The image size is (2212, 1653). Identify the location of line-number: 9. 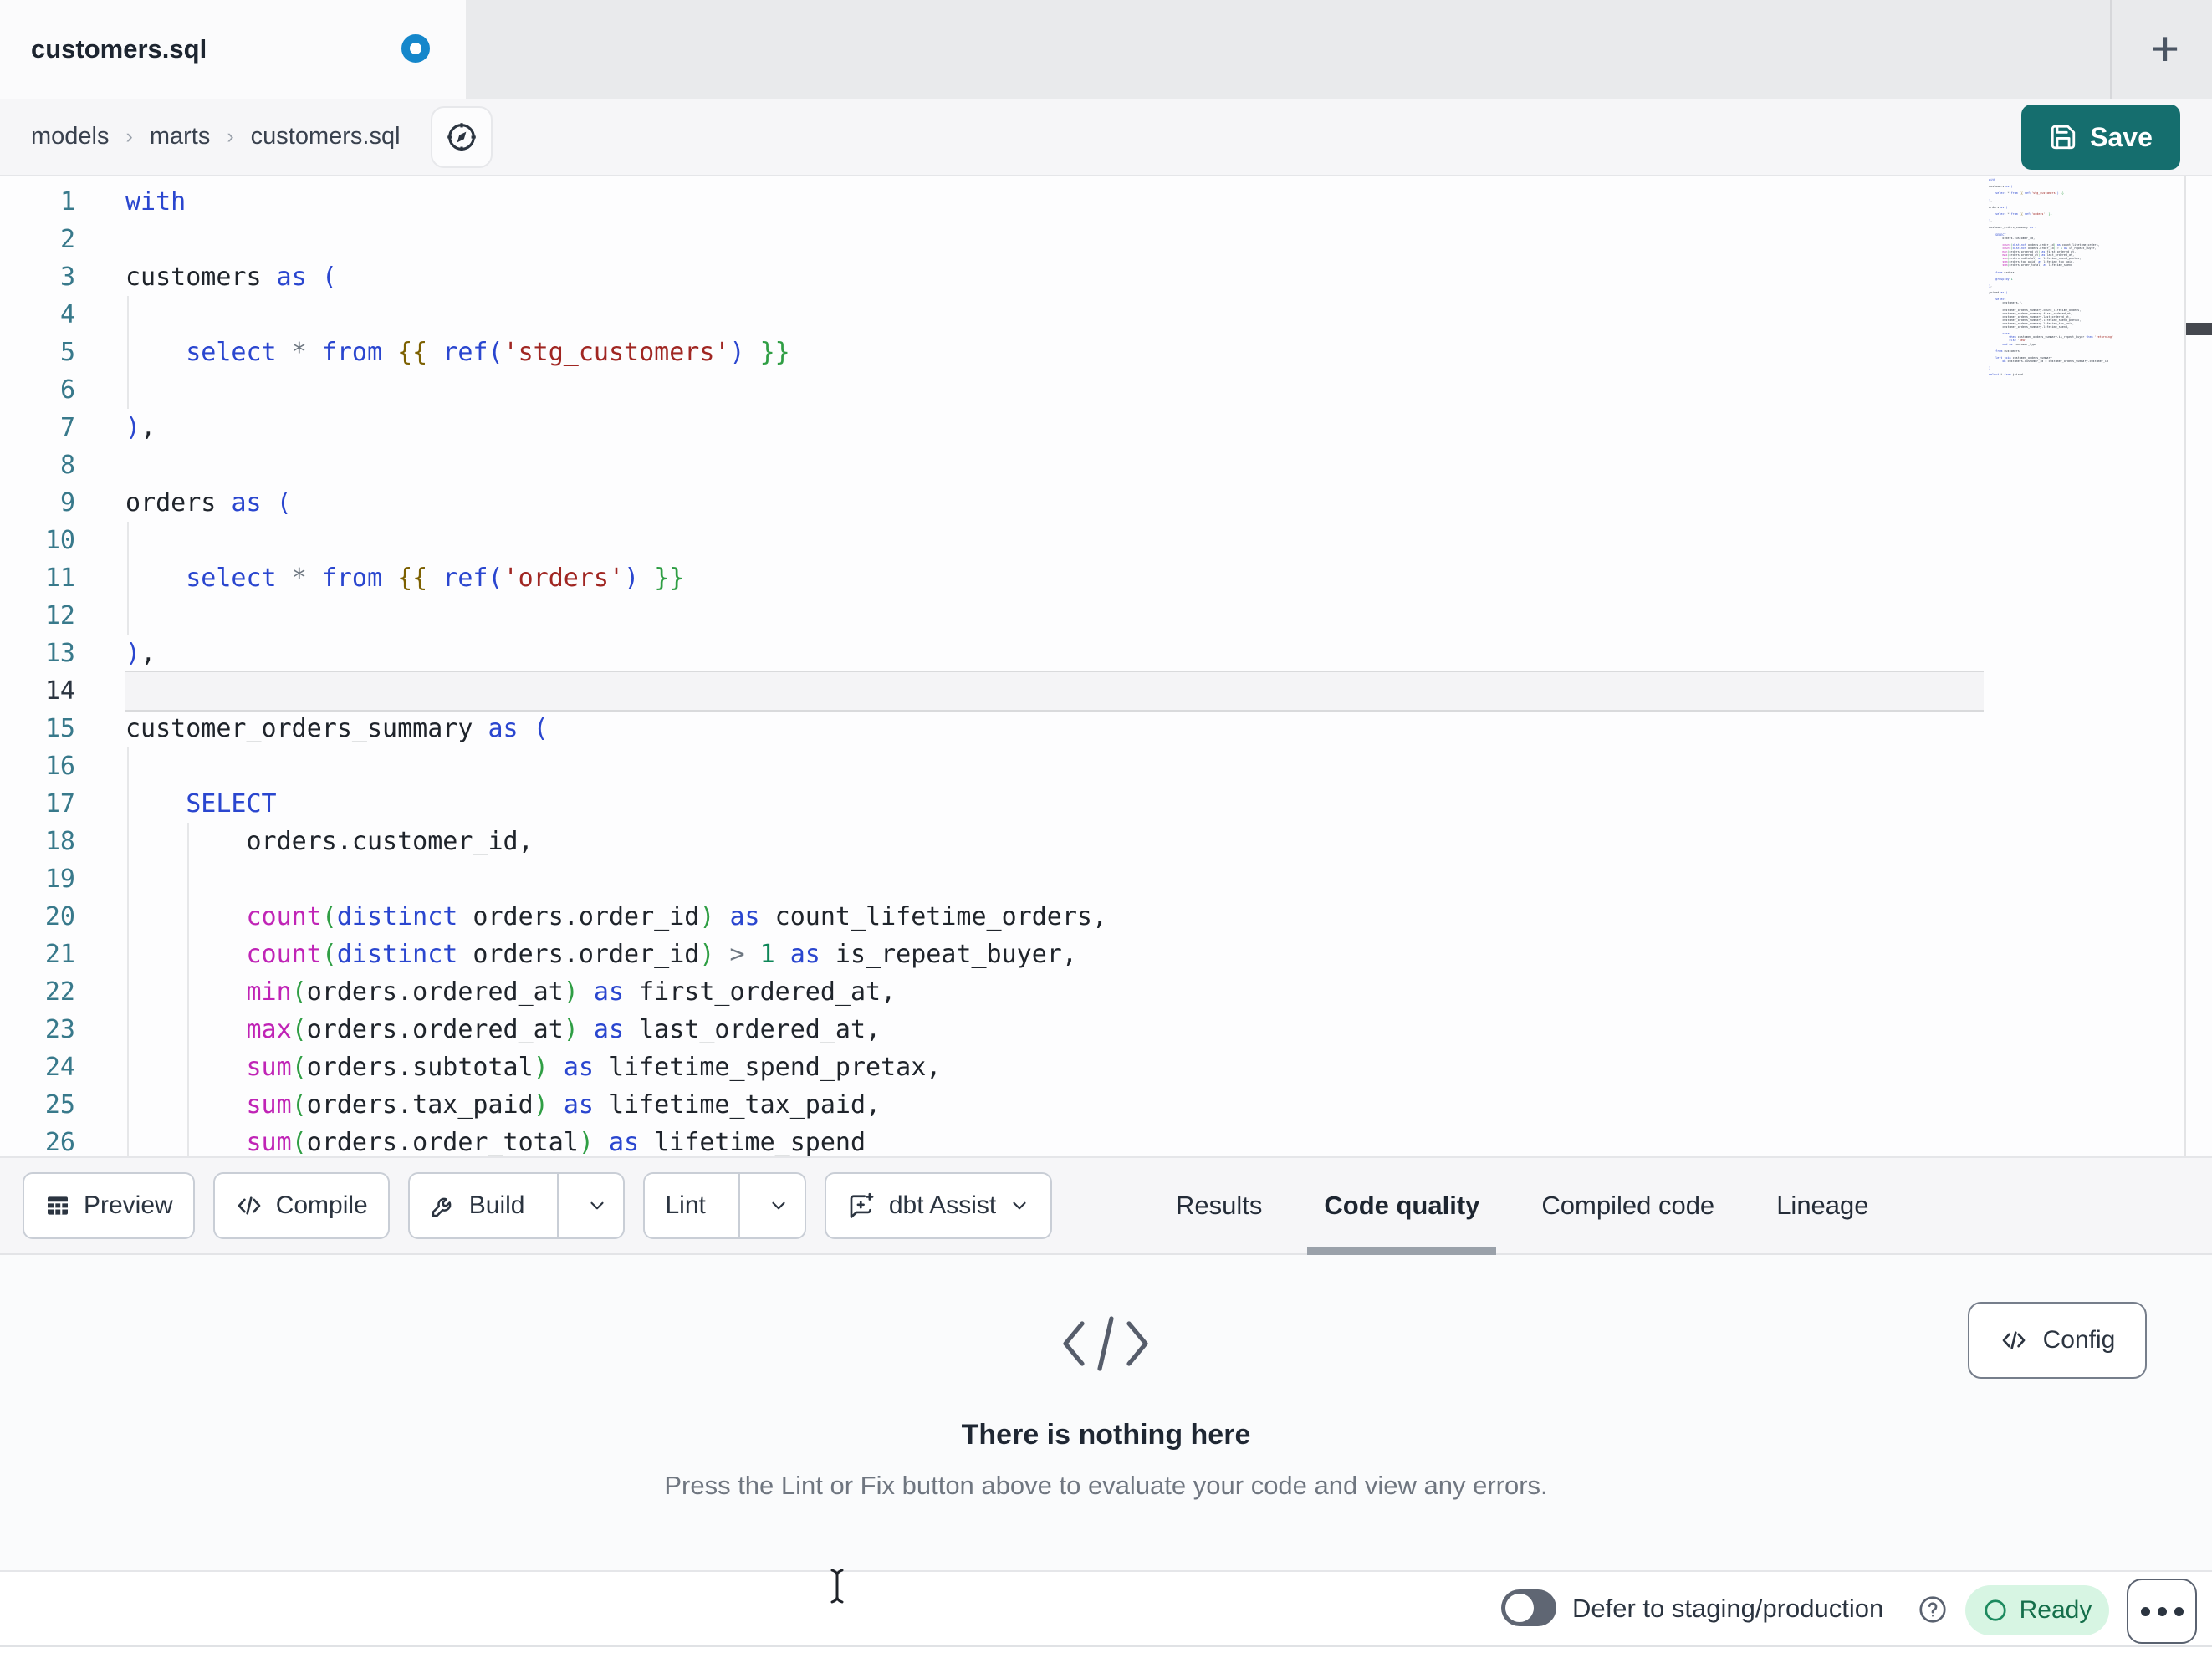
(67, 503).